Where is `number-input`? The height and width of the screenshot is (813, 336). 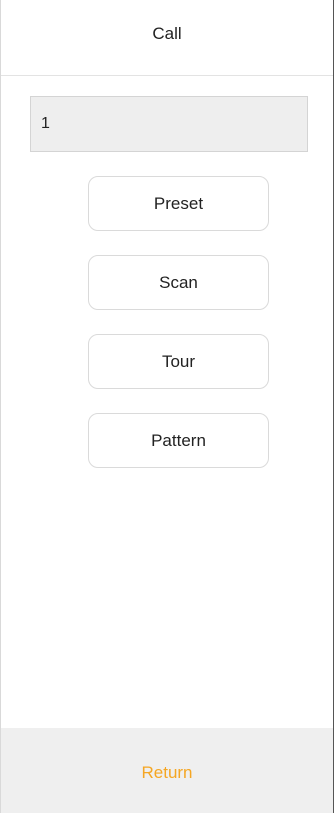 number-input is located at coordinates (169, 124).